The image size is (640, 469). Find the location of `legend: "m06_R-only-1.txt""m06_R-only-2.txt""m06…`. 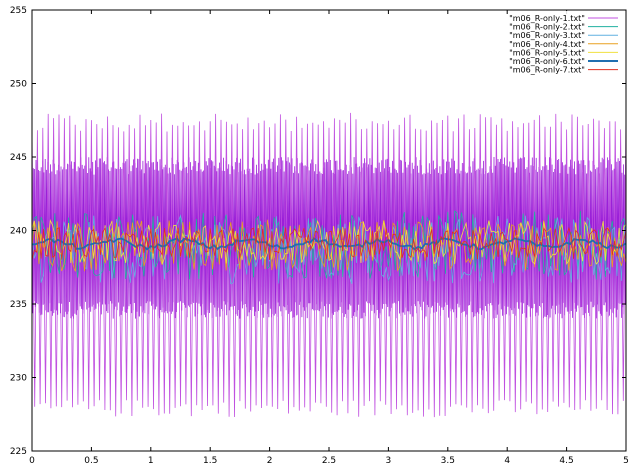

legend: "m06_R-only-1.txt""m06_R-only-2.txt""m06… is located at coordinates (565, 43).